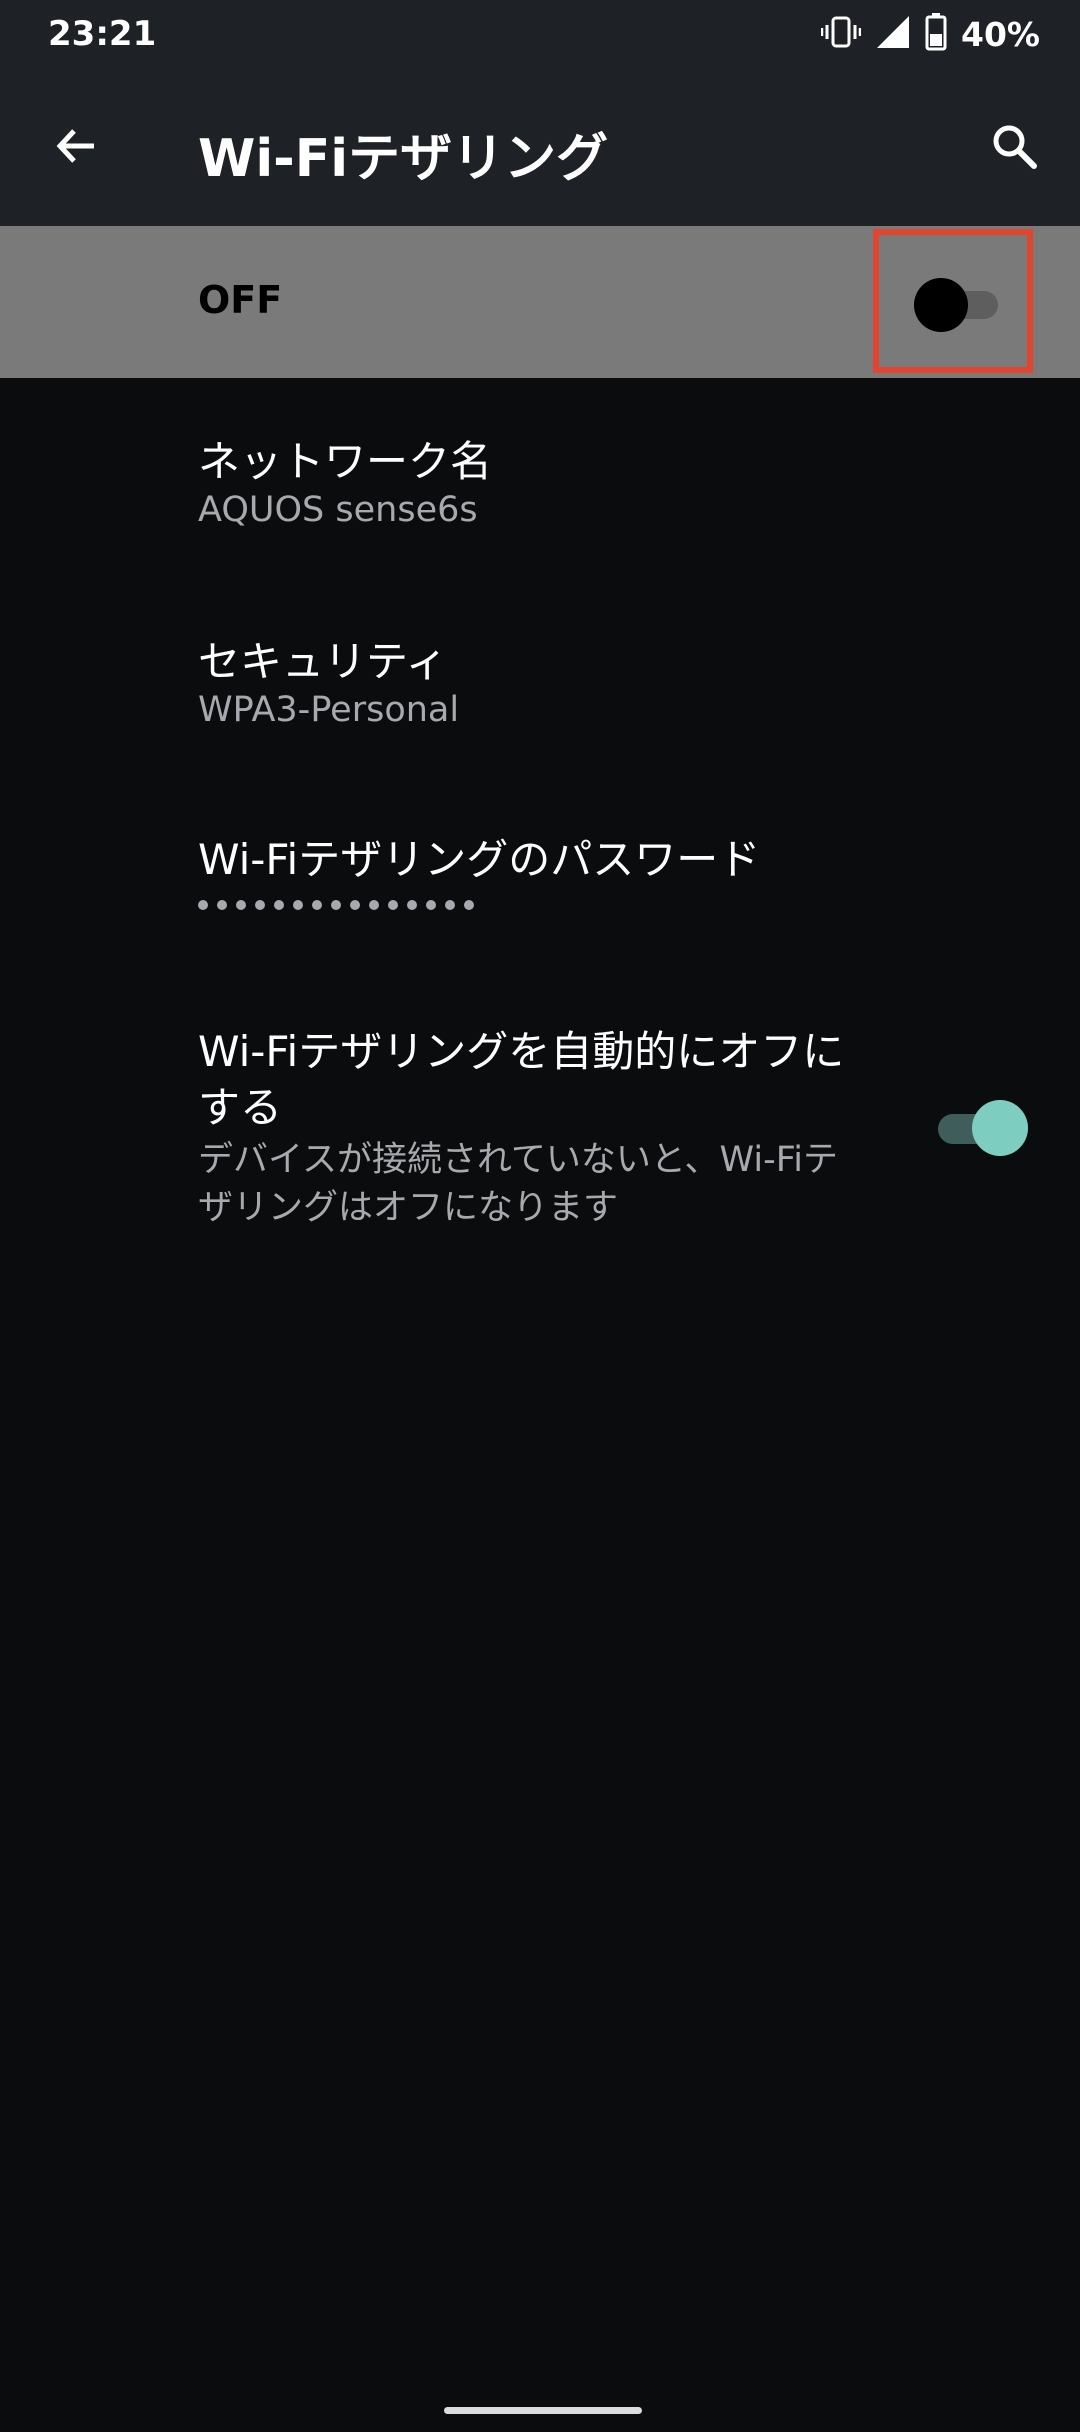 The width and height of the screenshot is (1080, 2432). I want to click on network-name-value: AQUOS sense6s, so click(338, 510).